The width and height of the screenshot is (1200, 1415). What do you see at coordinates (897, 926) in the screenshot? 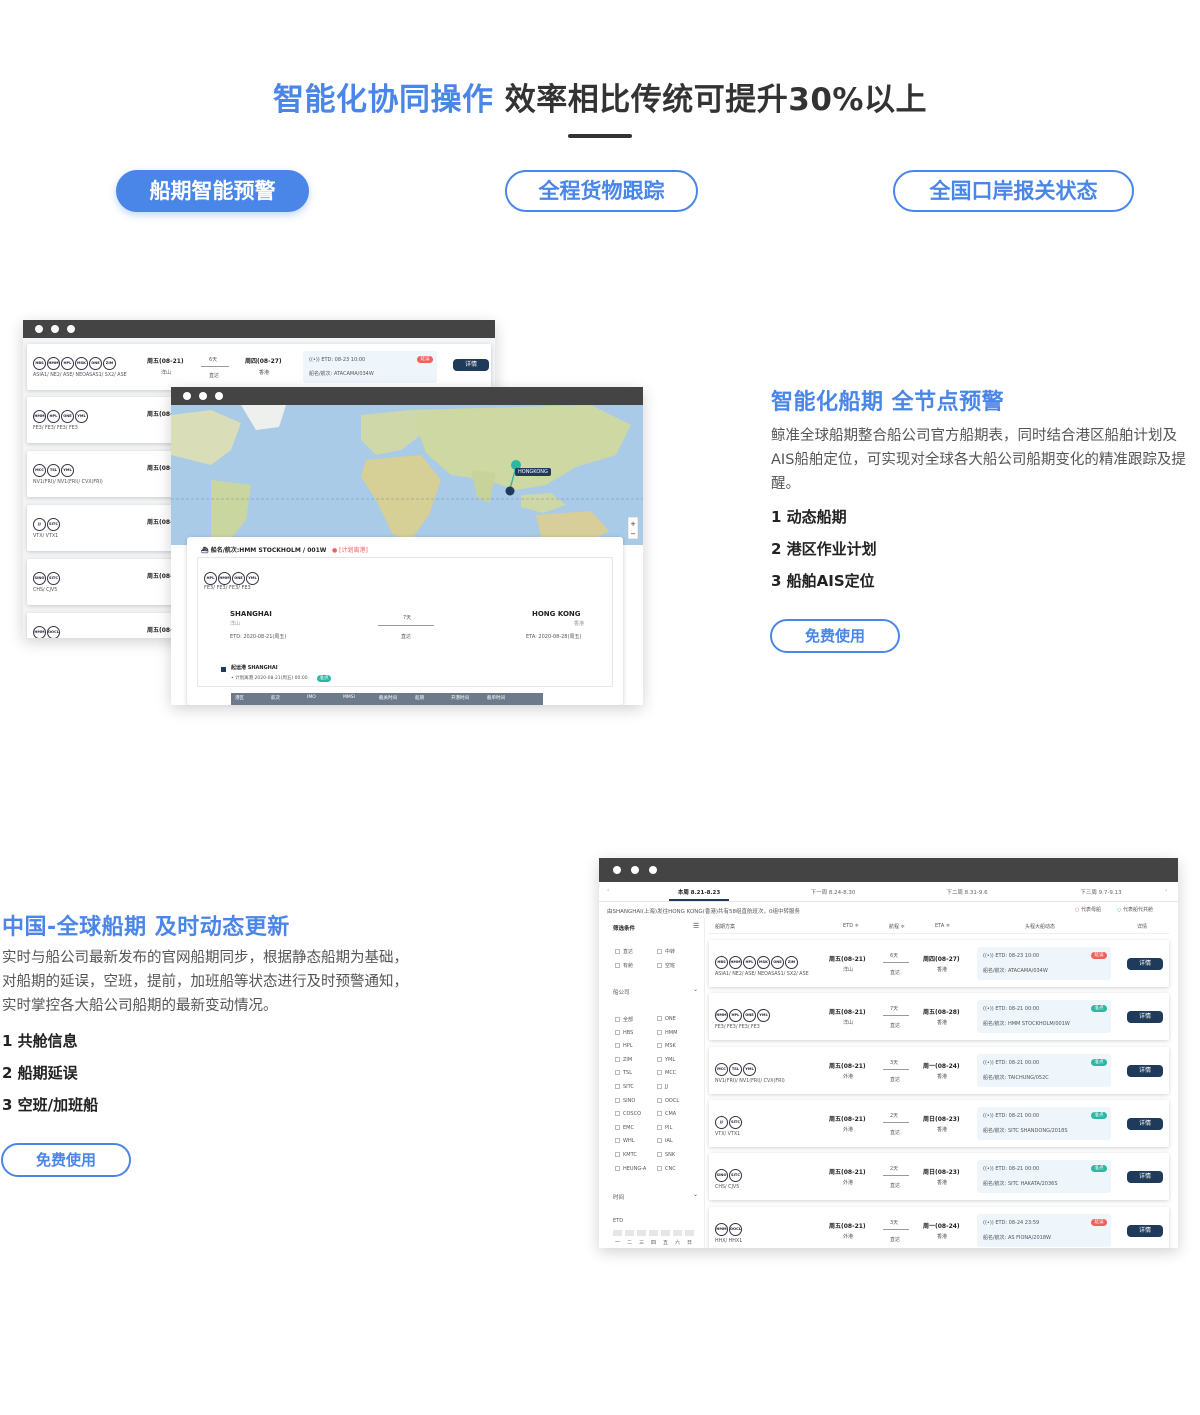
I see `results-column-header: 航程 ≑` at bounding box center [897, 926].